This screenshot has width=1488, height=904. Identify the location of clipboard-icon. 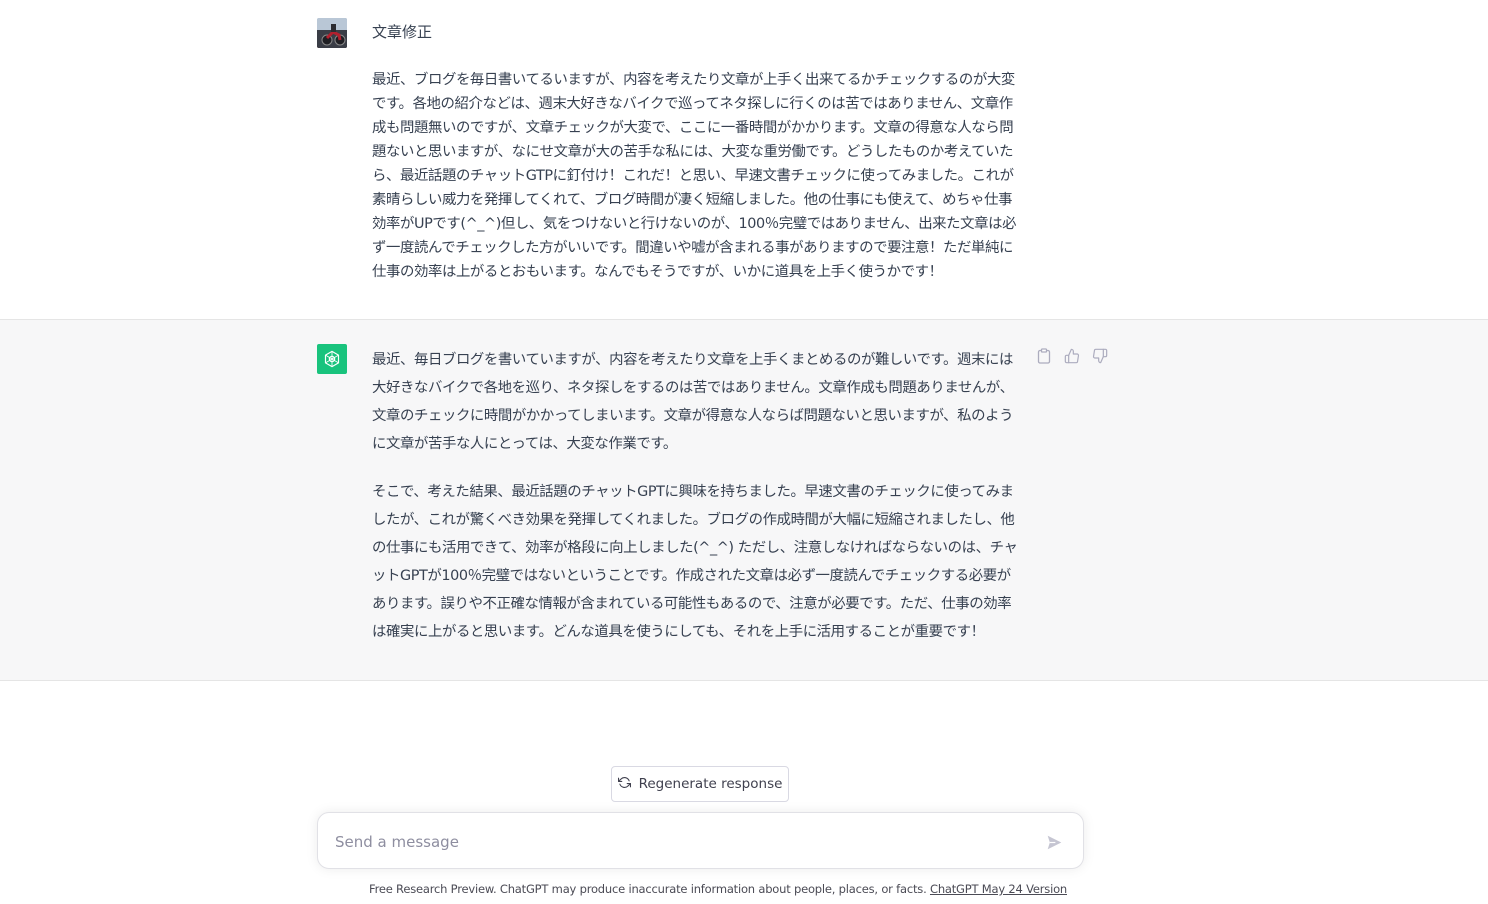
(1044, 356).